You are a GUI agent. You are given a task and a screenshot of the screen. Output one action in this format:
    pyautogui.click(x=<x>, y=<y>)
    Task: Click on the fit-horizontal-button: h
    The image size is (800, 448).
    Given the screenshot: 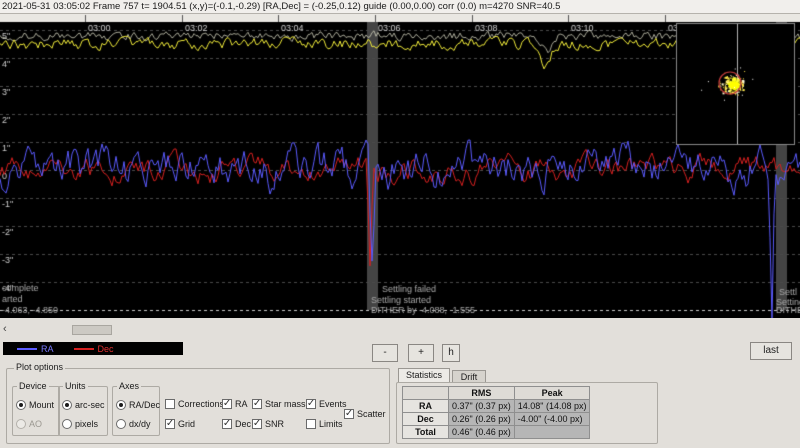 What is the action you would take?
    pyautogui.click(x=451, y=353)
    